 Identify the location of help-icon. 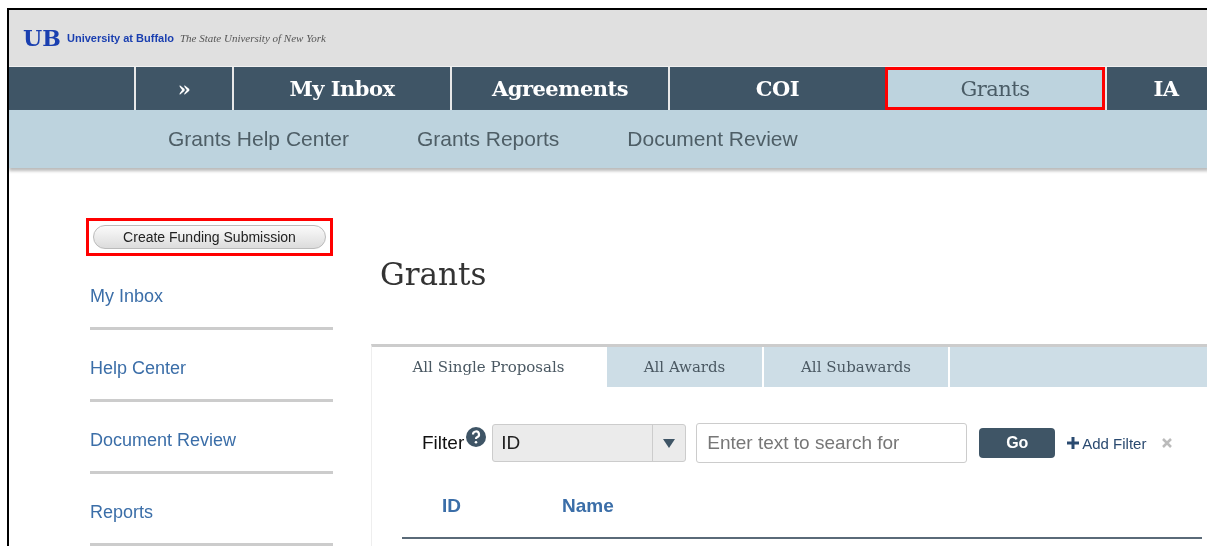
(476, 437).